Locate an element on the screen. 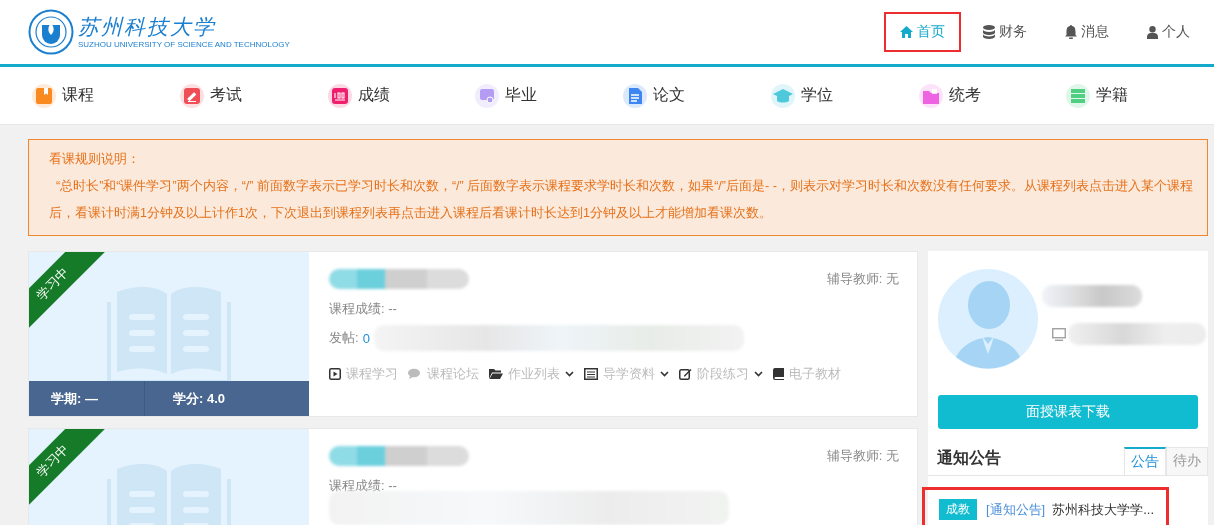 This screenshot has height=525, width=1214. module-link: 论文 is located at coordinates (697, 95).